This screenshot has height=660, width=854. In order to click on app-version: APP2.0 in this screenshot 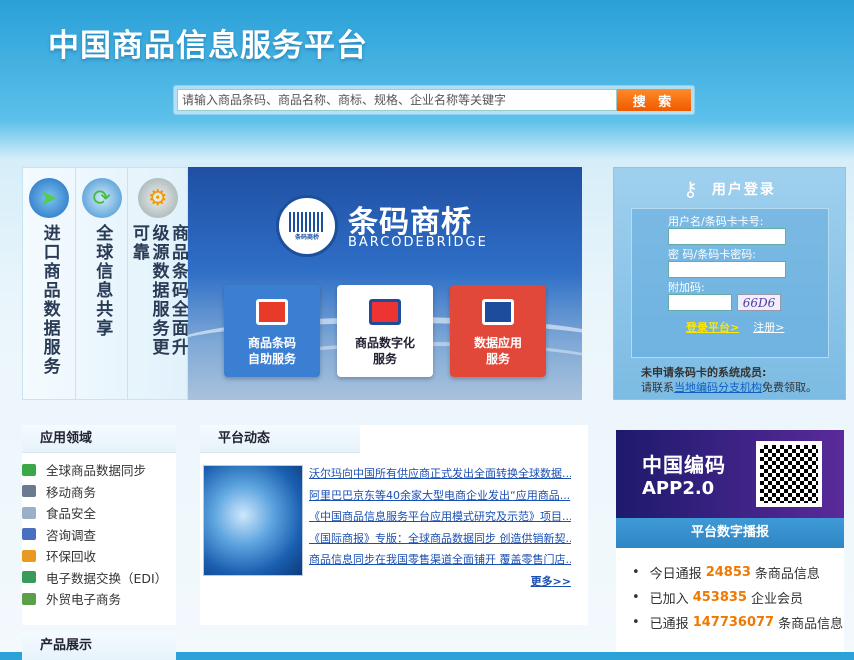, I will do `click(678, 488)`.